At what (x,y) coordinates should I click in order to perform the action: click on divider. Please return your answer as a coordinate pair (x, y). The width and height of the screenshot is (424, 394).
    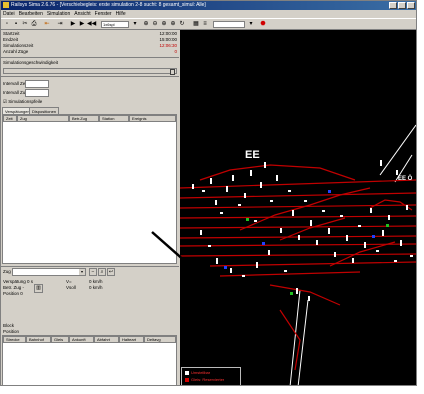
    Looking at the image, I should click on (90, 57).